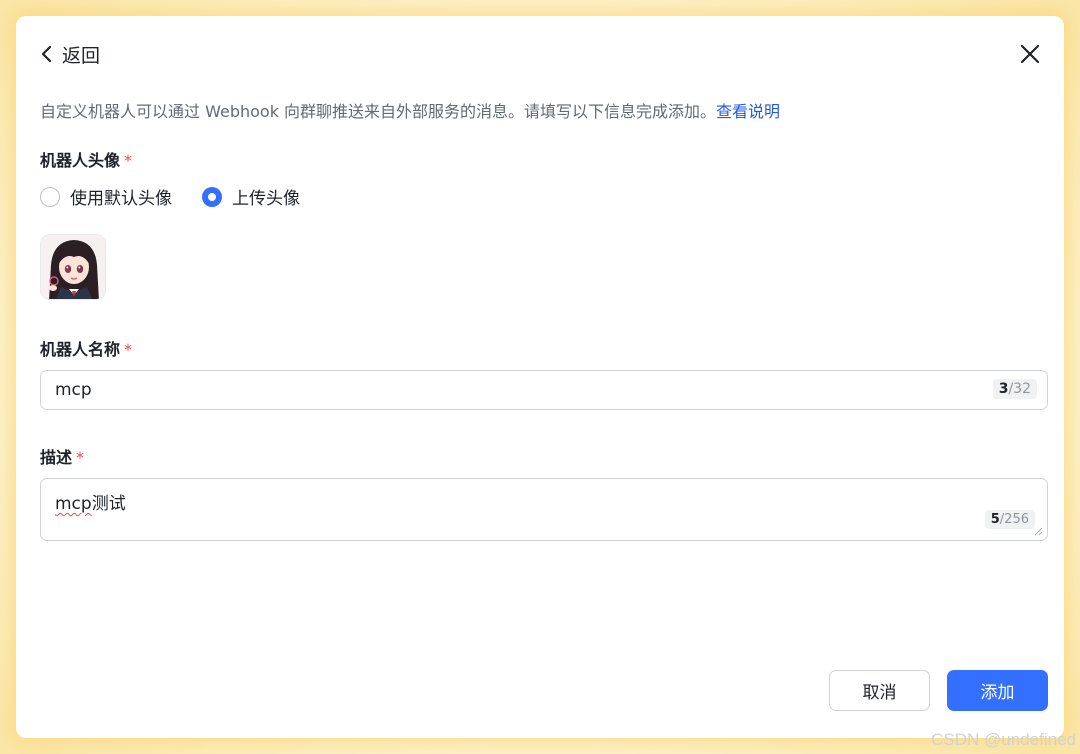  I want to click on radio-upload-avatar: 上传头像, so click(251, 196).